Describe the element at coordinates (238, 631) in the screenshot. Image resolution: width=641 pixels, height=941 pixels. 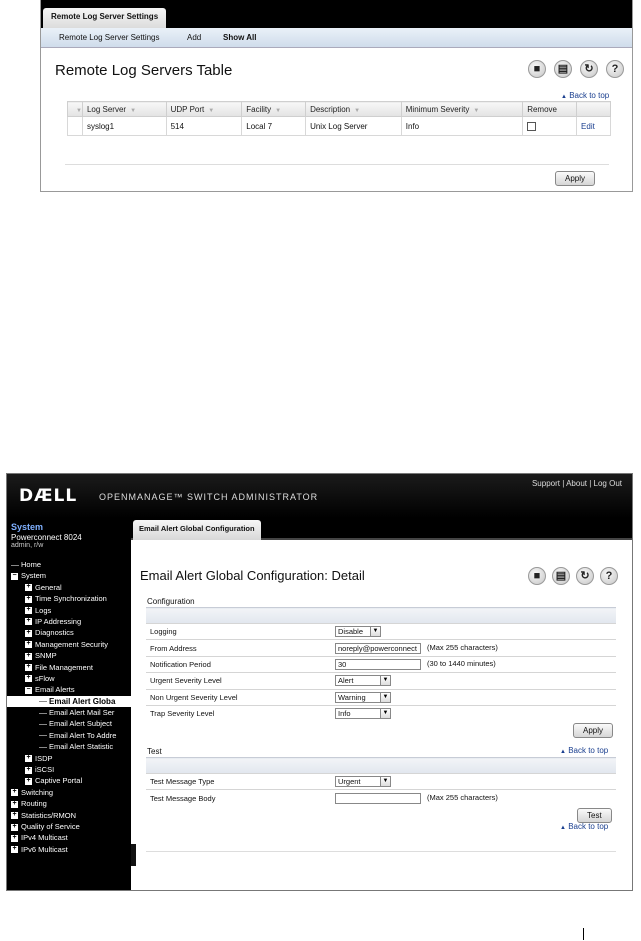
I see `field-label: Logging` at that location.